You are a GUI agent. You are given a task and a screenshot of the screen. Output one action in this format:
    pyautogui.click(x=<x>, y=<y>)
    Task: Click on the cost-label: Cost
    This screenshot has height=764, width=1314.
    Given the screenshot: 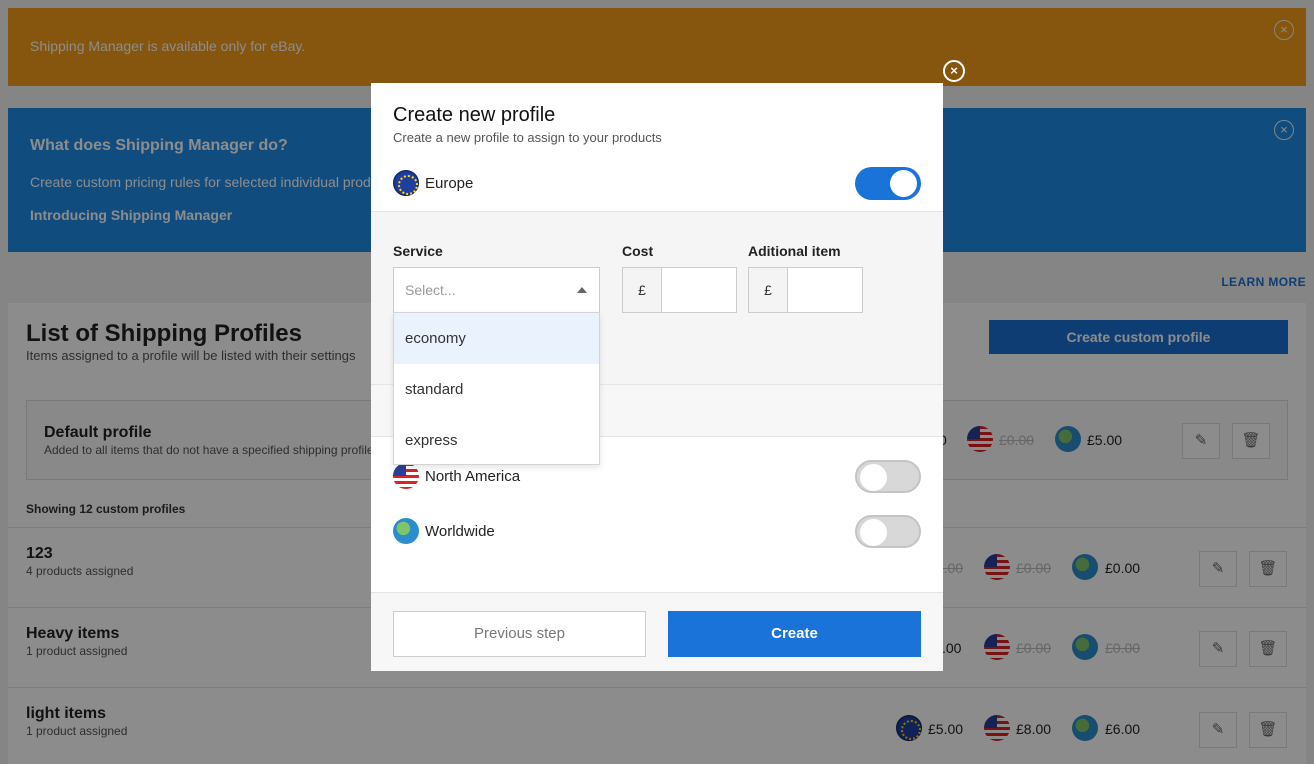 What is the action you would take?
    pyautogui.click(x=638, y=251)
    